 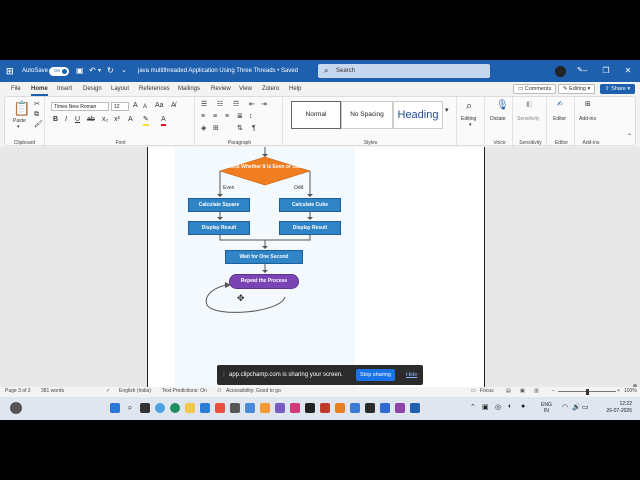 I want to click on drag-handle-icon: ⋮, so click(x=224, y=375).